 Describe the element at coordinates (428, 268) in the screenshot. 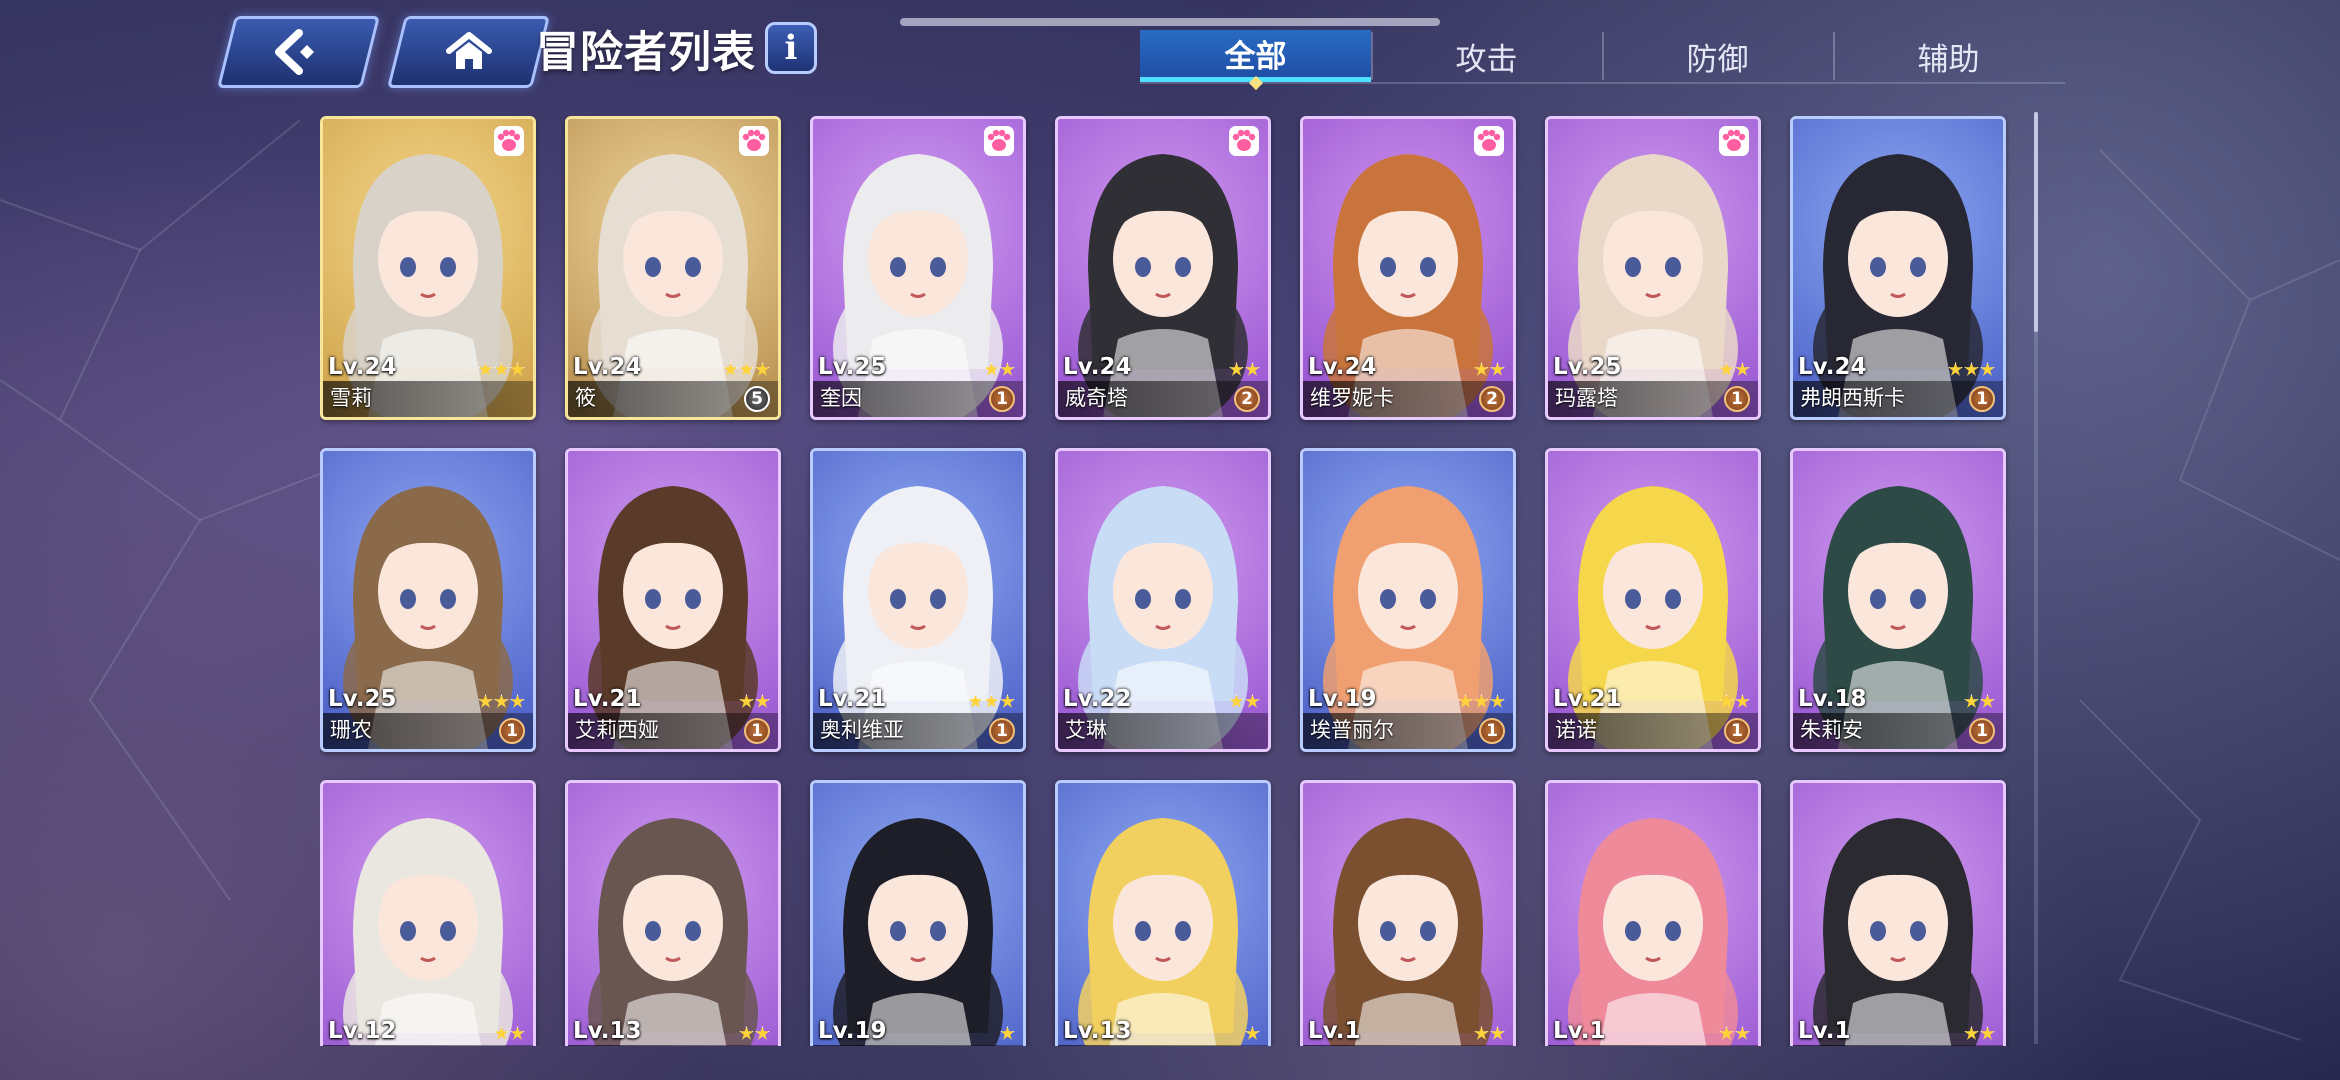

I see `adventurer-card: Lv.24 雪莉` at that location.